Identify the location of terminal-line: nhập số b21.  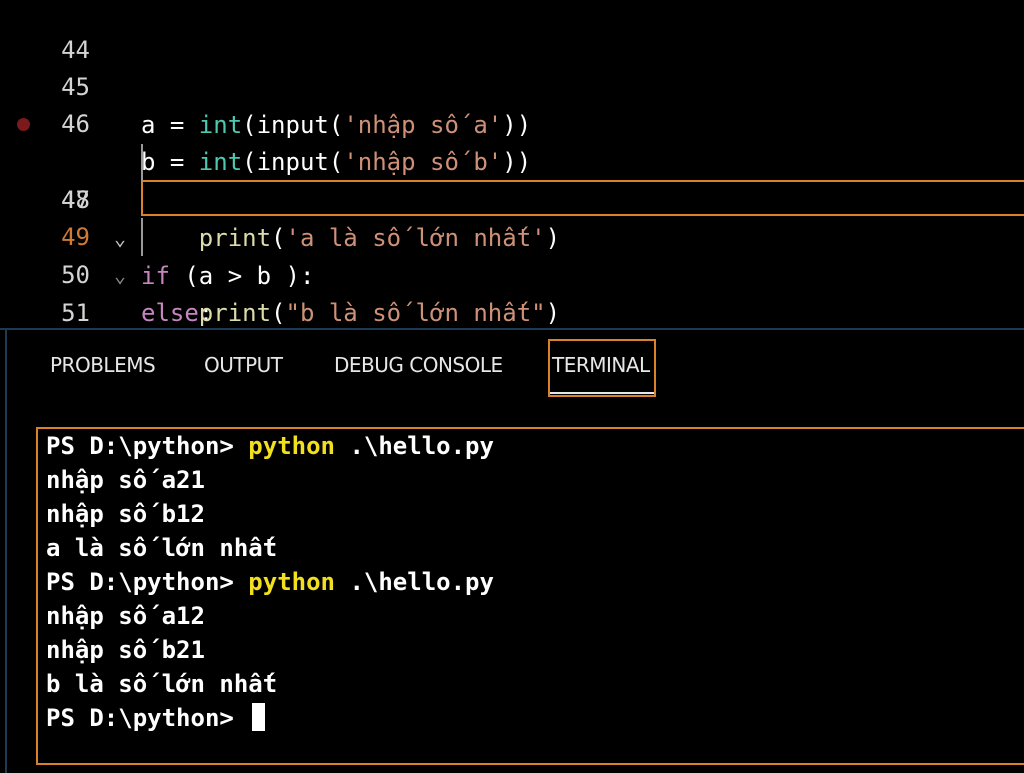
(125, 650).